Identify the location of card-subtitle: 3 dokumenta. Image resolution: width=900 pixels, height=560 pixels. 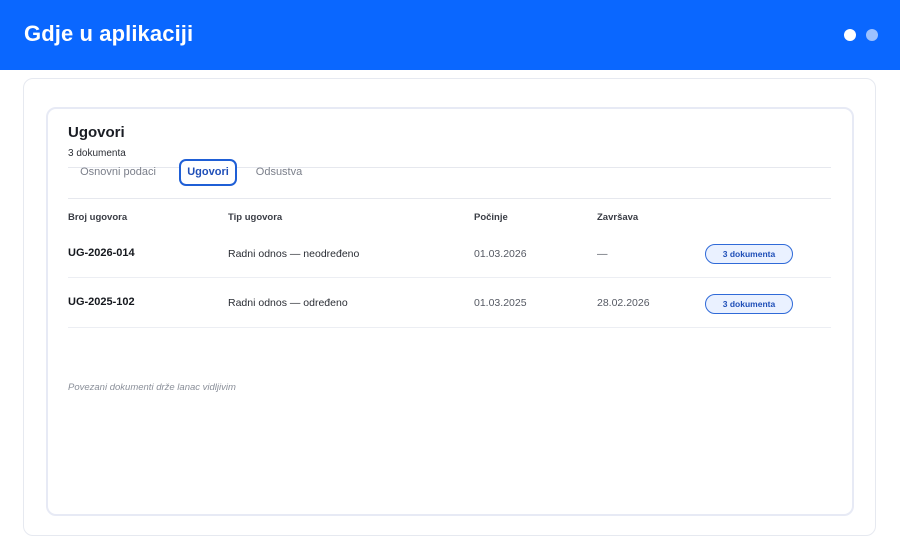
(97, 153).